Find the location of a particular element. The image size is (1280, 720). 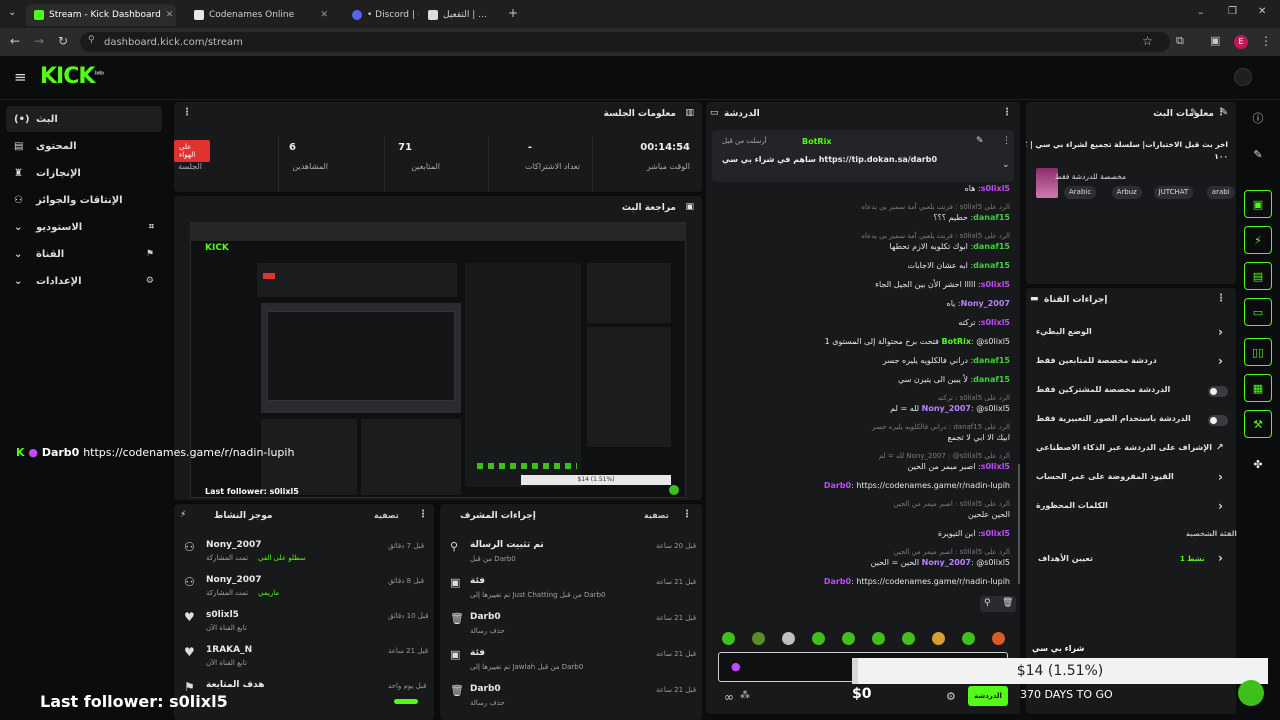

pencil-rail-icon: ✎ is located at coordinates (1258, 154).